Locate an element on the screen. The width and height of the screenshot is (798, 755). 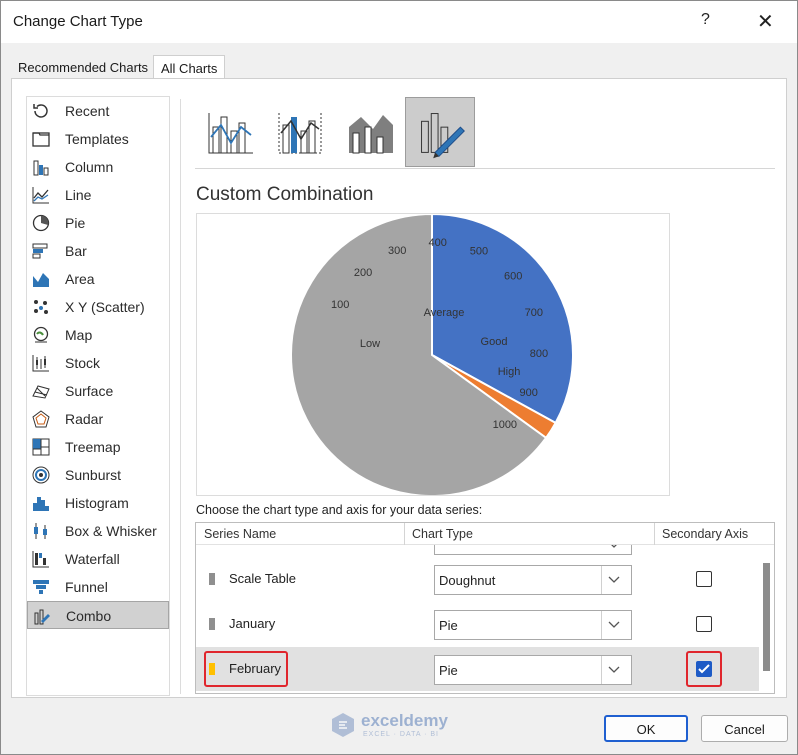
sidebar-item-area: Area is located at coordinates (98, 279).